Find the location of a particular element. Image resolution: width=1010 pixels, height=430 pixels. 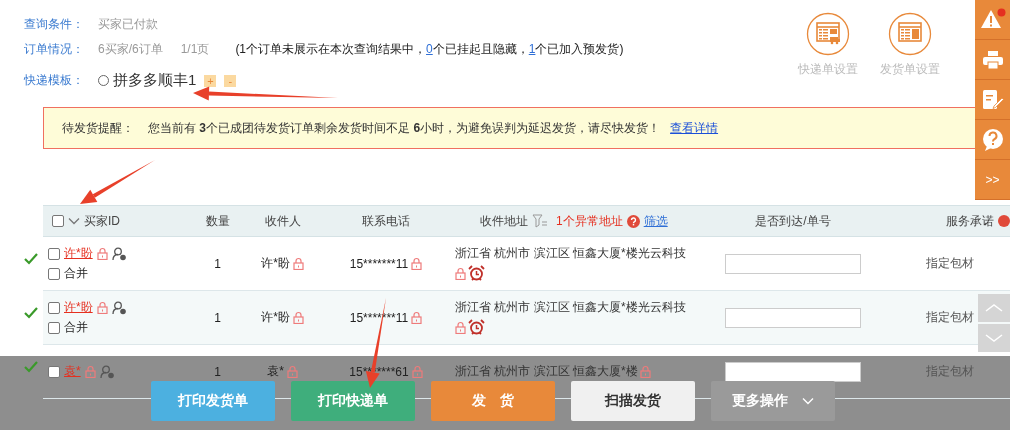

receiver-name: 袁* is located at coordinates (275, 371).